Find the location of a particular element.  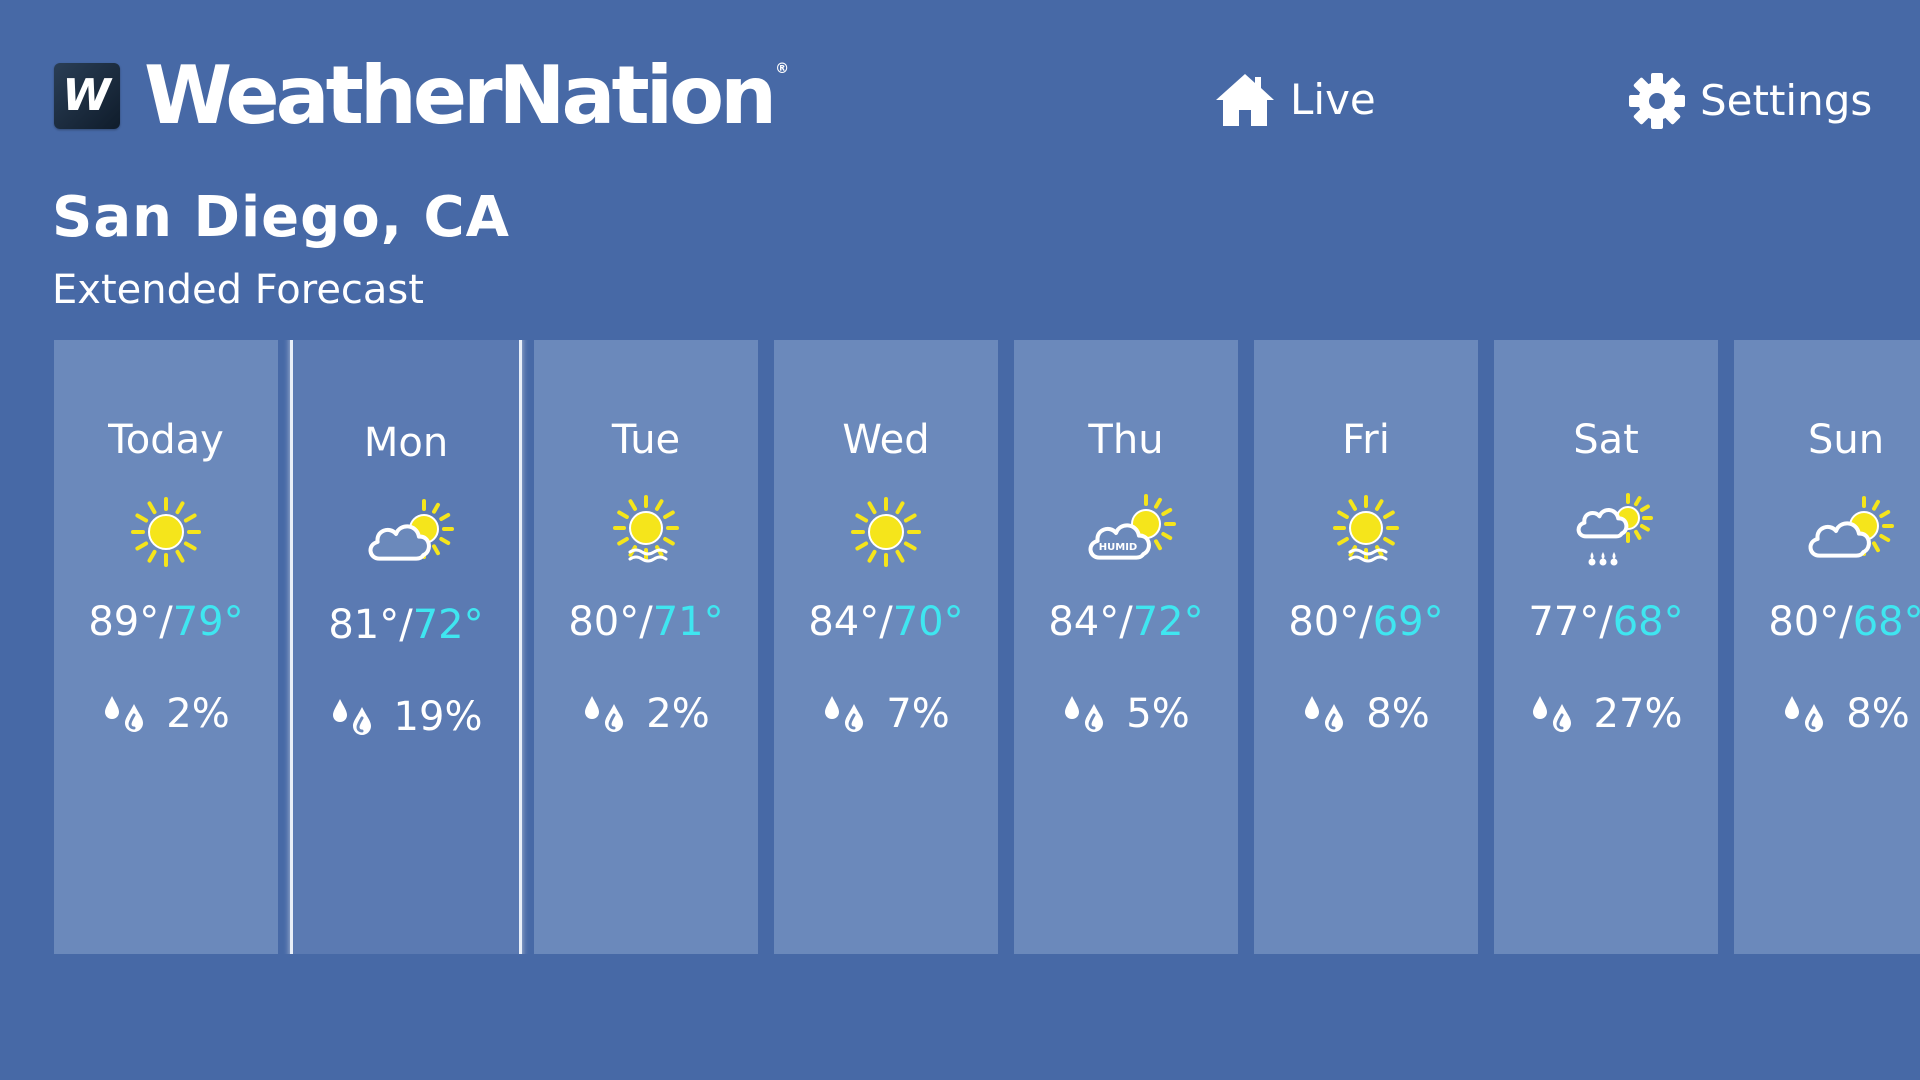

forecast-day: Wed is located at coordinates (886, 440).